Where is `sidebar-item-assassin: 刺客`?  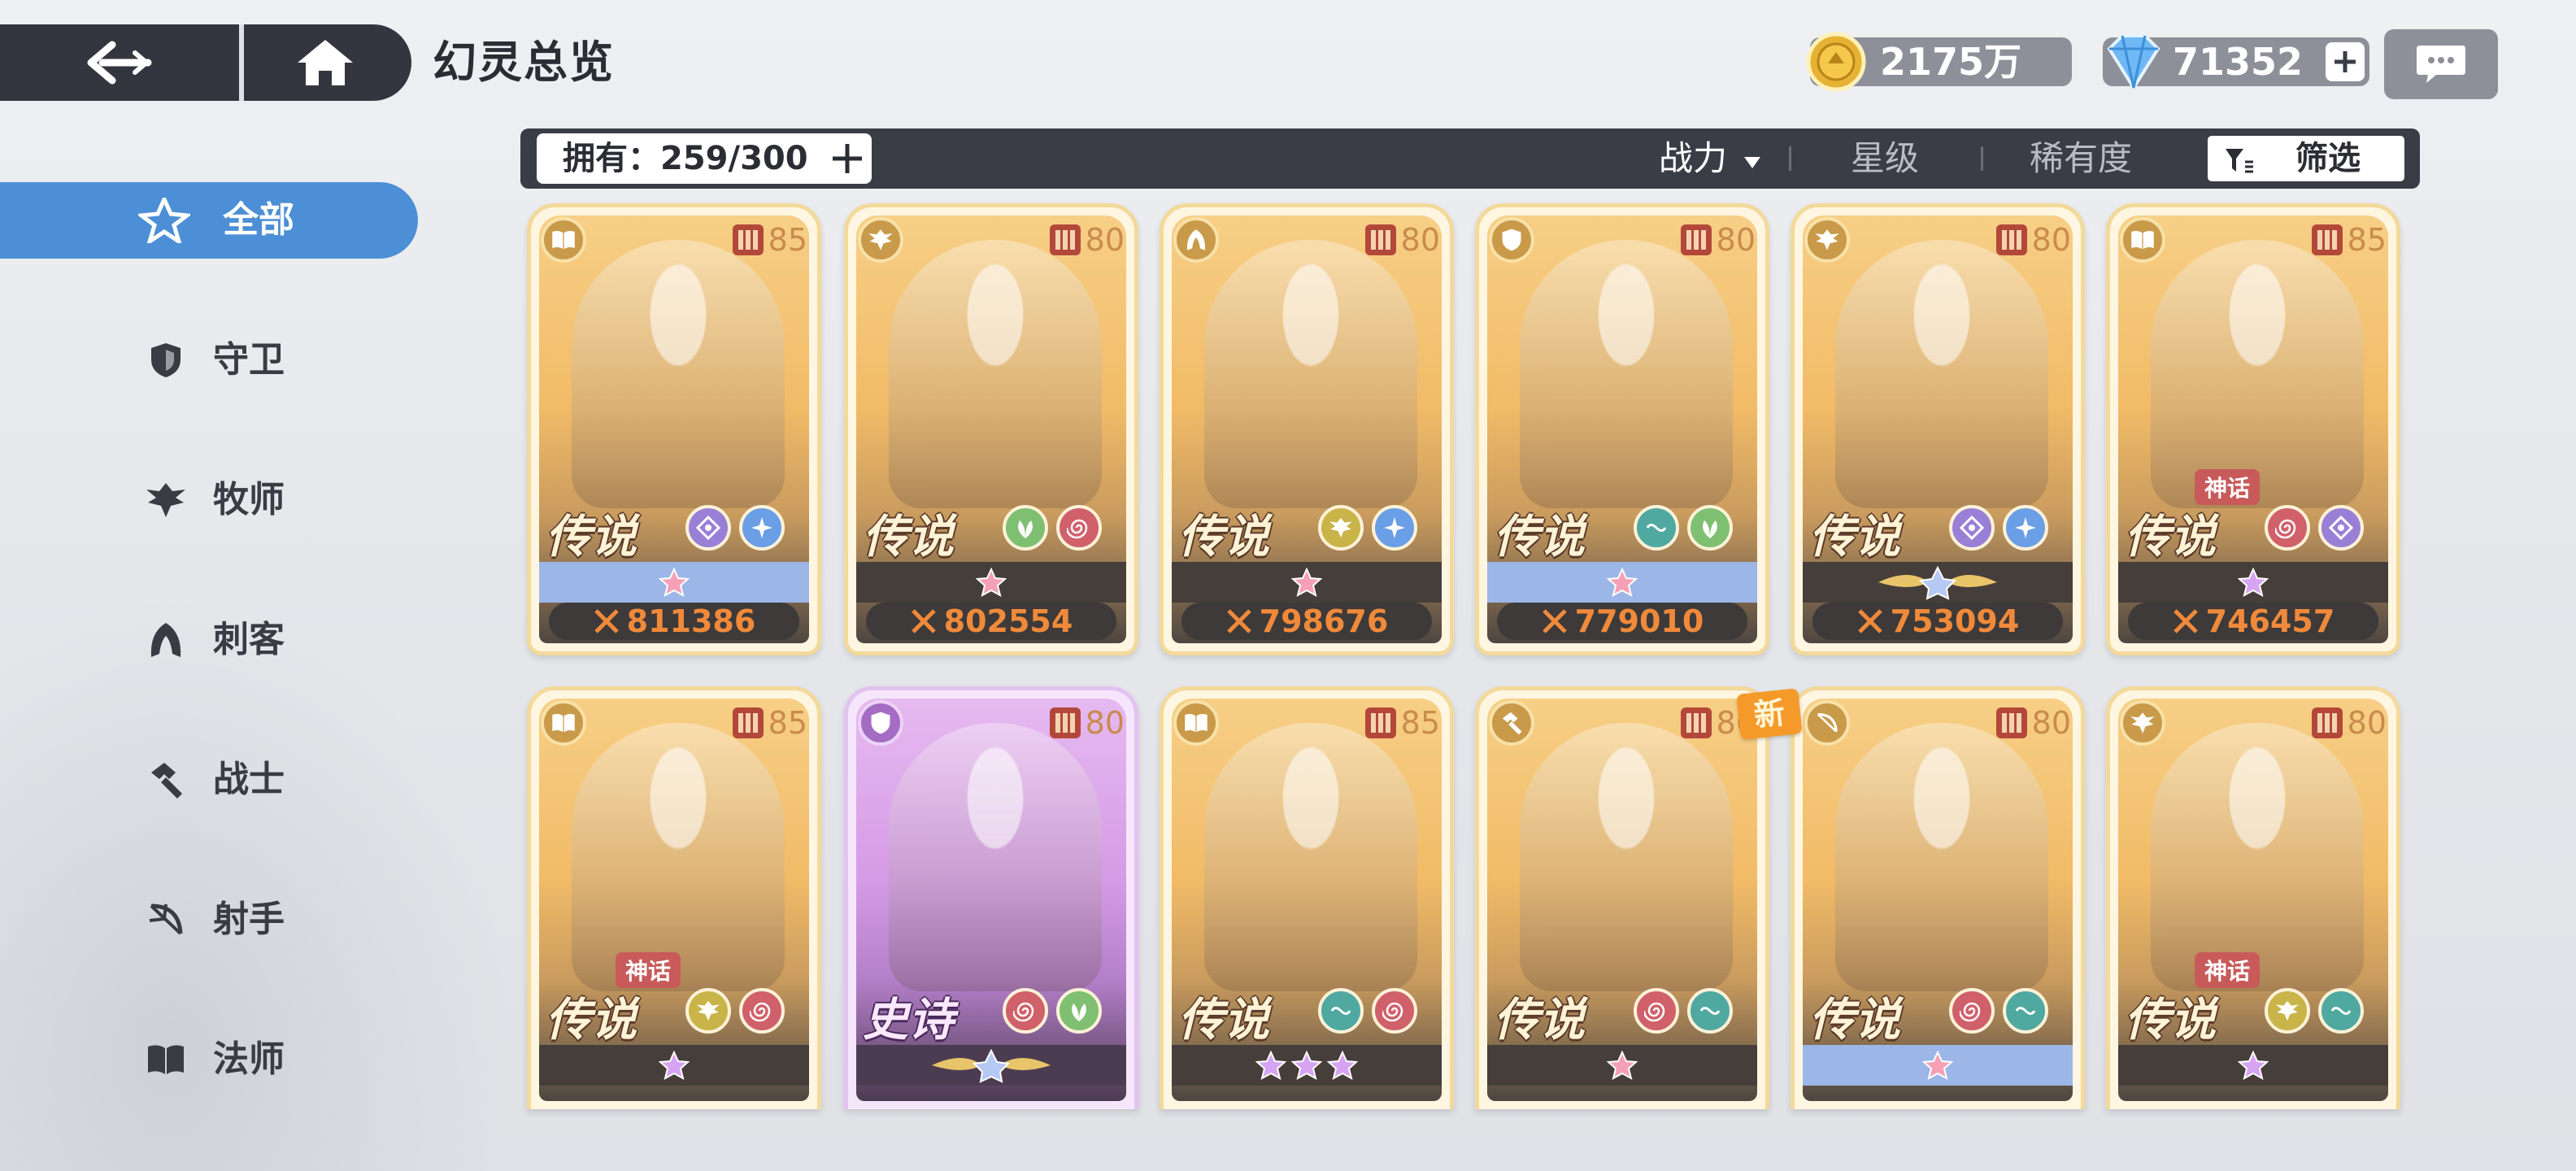
sidebar-item-assassin: 刺客 is located at coordinates (209, 640).